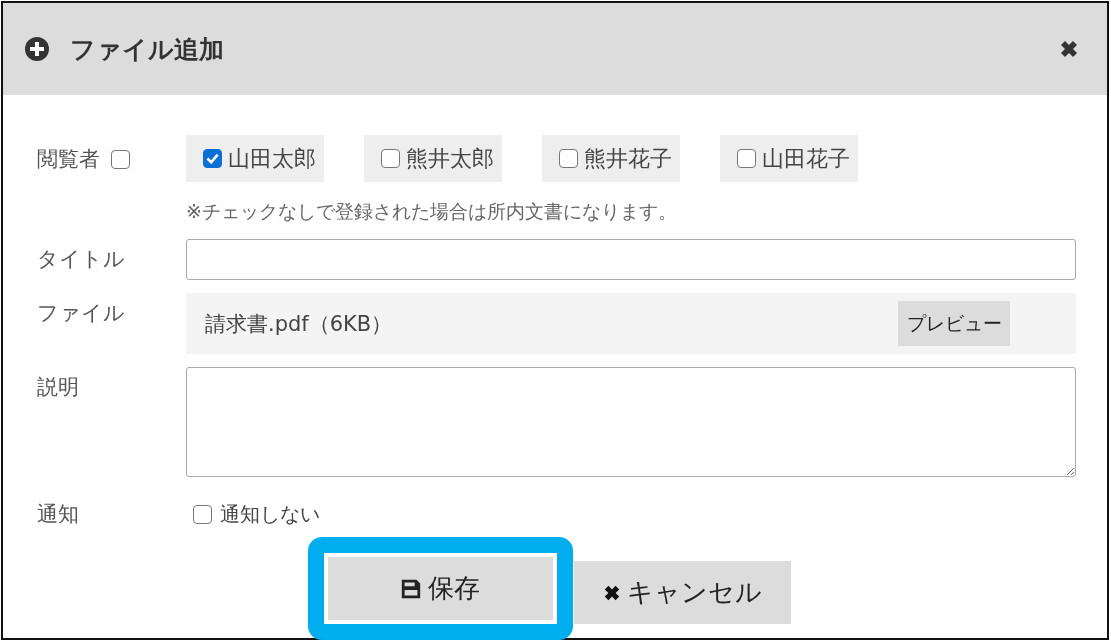  Describe the element at coordinates (631, 259) in the screenshot. I see `title-field` at that location.